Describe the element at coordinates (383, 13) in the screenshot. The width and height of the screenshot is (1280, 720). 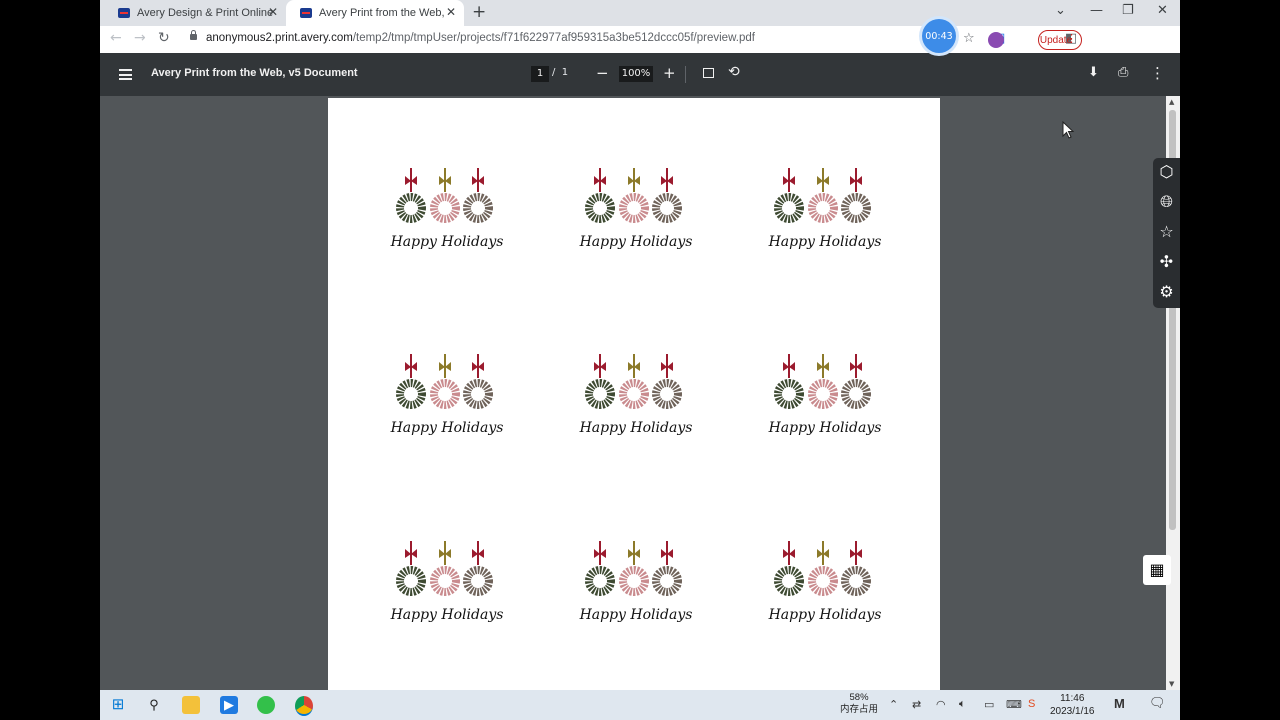
I see `tab-title: Avery Print from the Web, v5 D` at that location.